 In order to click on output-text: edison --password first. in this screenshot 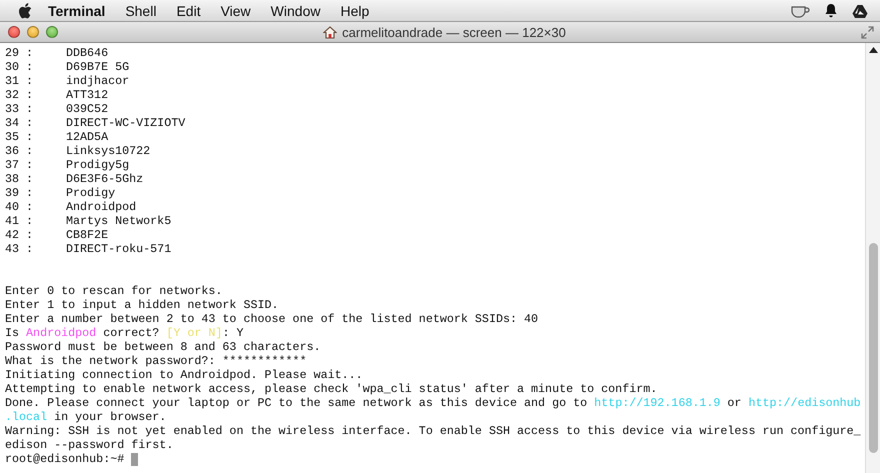, I will do `click(89, 445)`.